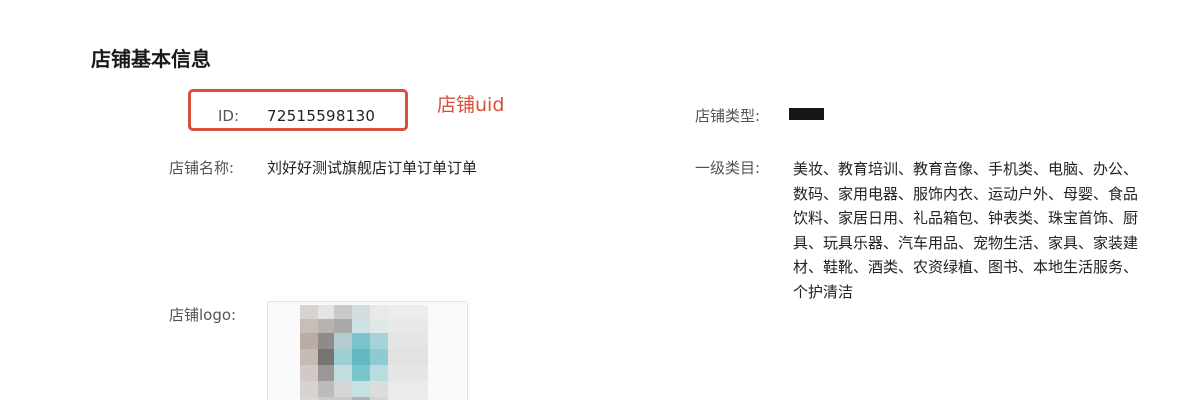  What do you see at coordinates (728, 168) in the screenshot?
I see `primary-category-label: 一级类目:` at bounding box center [728, 168].